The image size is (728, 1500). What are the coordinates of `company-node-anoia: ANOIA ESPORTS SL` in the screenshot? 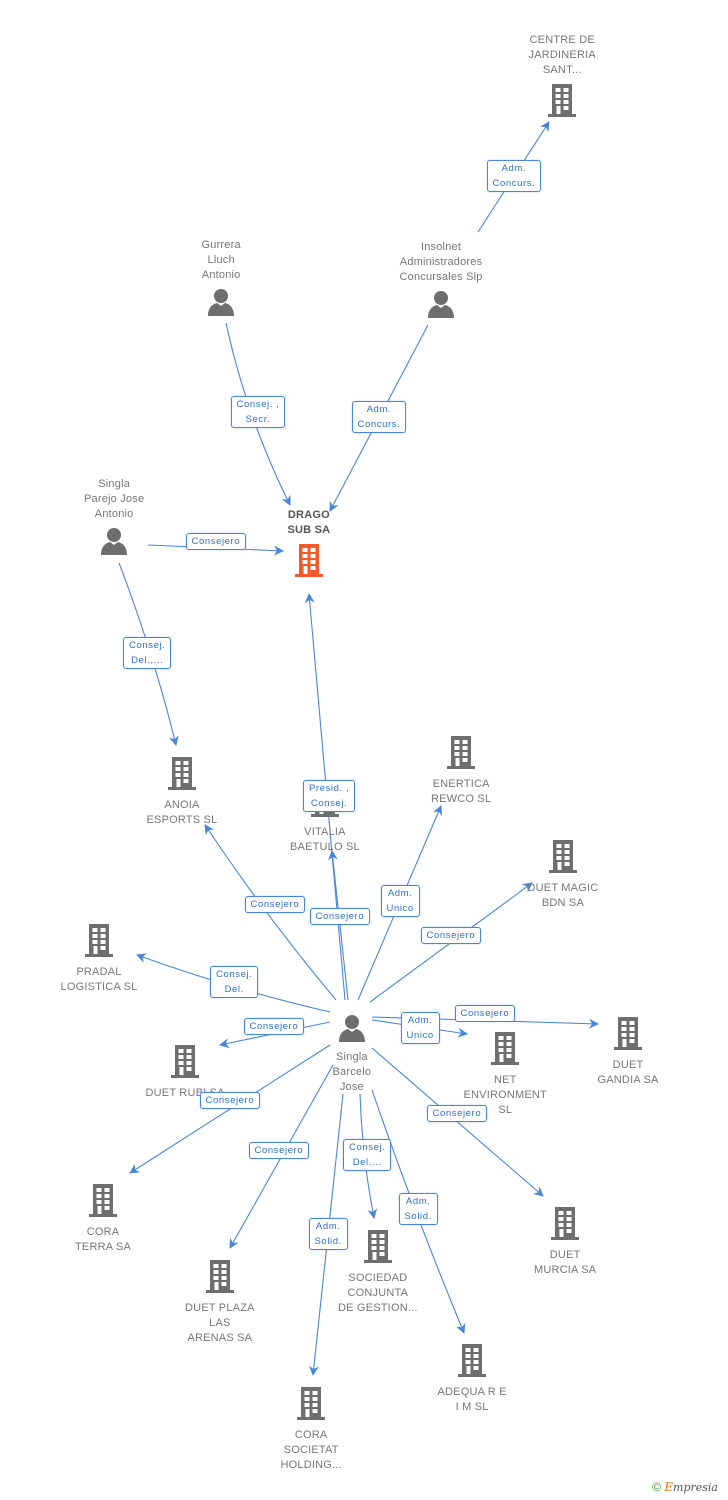 It's located at (182, 791).